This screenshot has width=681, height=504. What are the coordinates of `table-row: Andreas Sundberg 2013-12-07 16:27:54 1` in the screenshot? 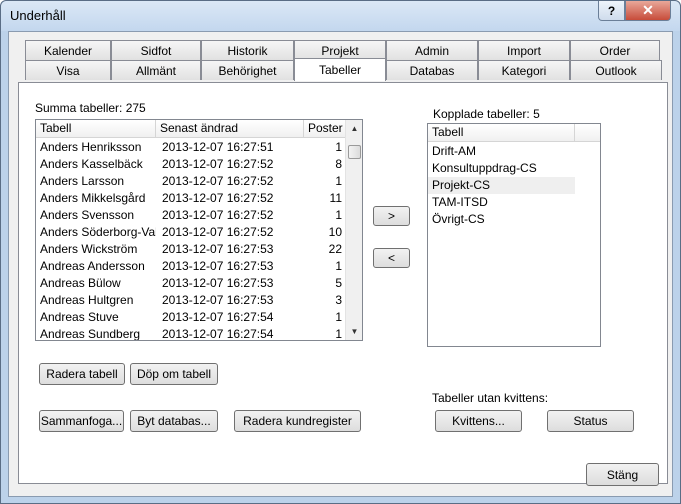 It's located at (191, 333).